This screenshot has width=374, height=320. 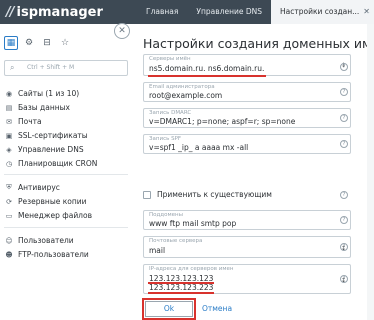 I want to click on grid-icon: ▦, so click(x=11, y=43).